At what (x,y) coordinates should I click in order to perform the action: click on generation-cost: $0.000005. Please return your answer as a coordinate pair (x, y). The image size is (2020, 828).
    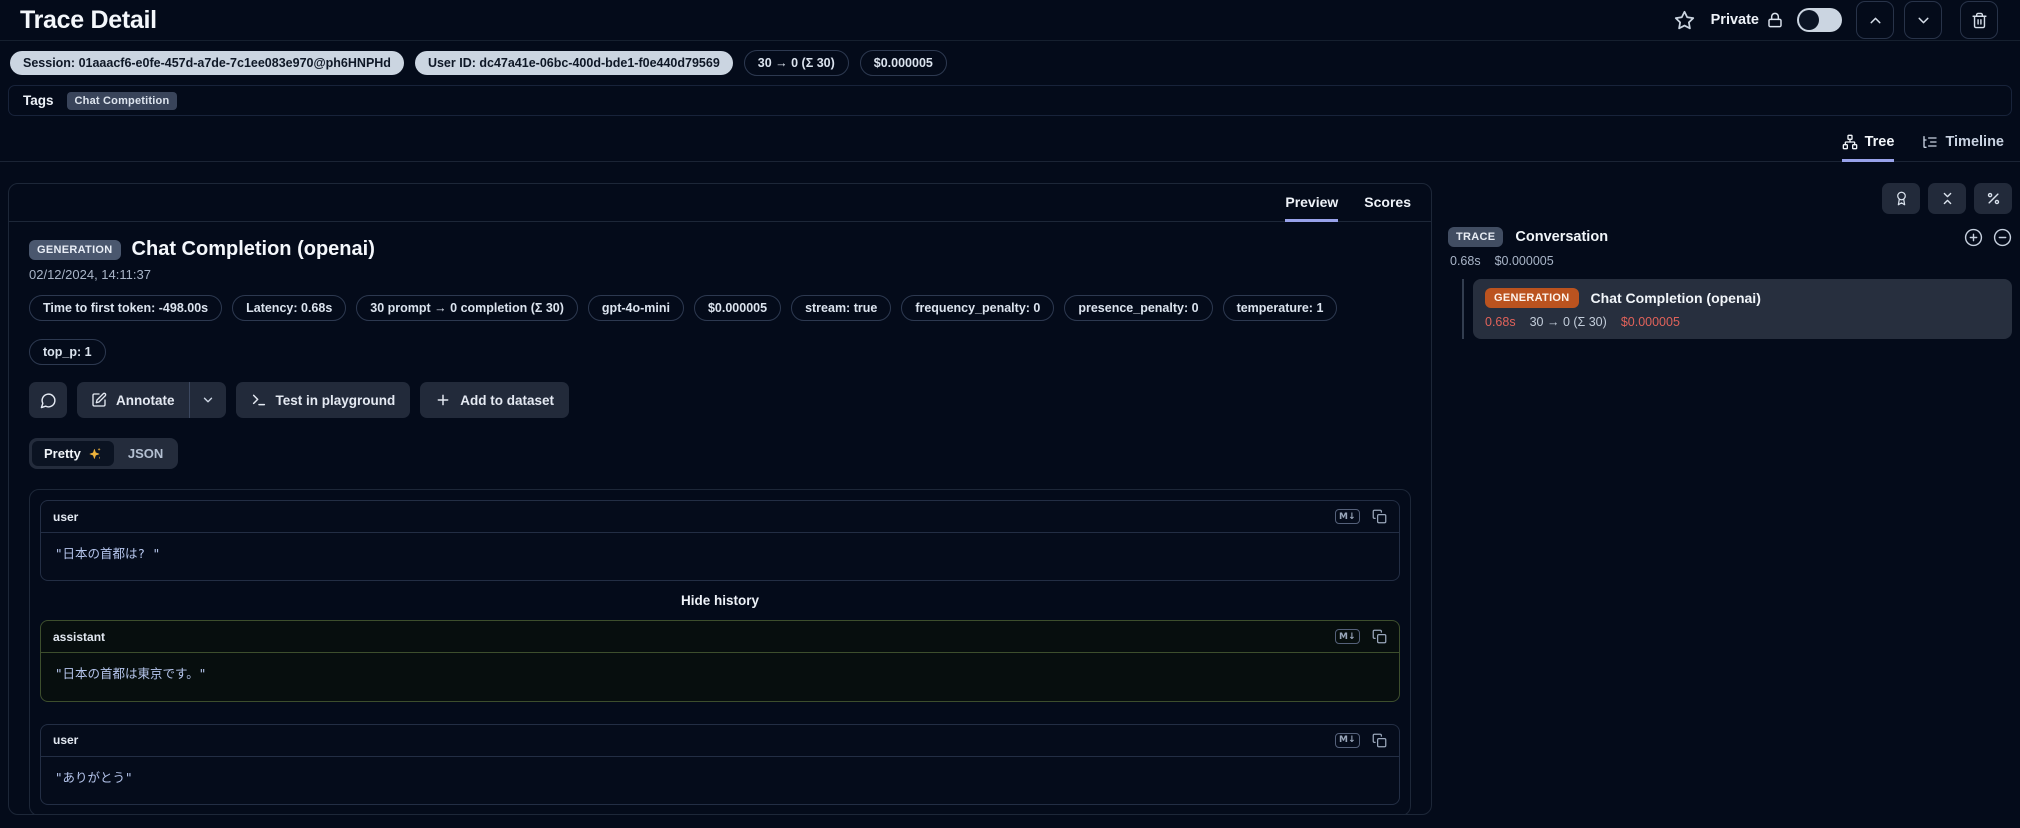
    Looking at the image, I should click on (1650, 322).